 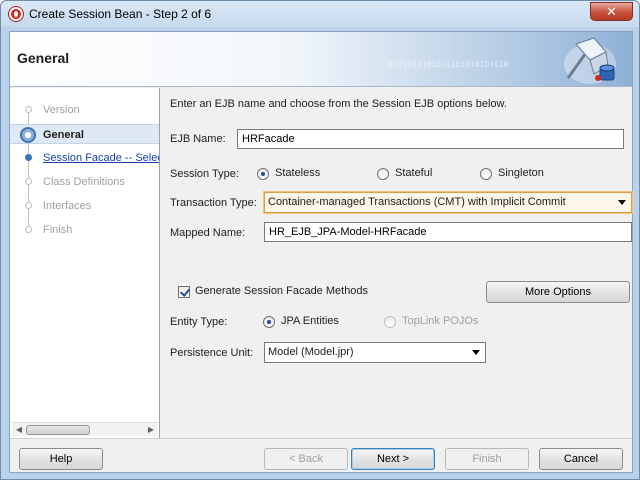 What do you see at coordinates (298, 173) in the screenshot?
I see `radio-label: Stateless` at bounding box center [298, 173].